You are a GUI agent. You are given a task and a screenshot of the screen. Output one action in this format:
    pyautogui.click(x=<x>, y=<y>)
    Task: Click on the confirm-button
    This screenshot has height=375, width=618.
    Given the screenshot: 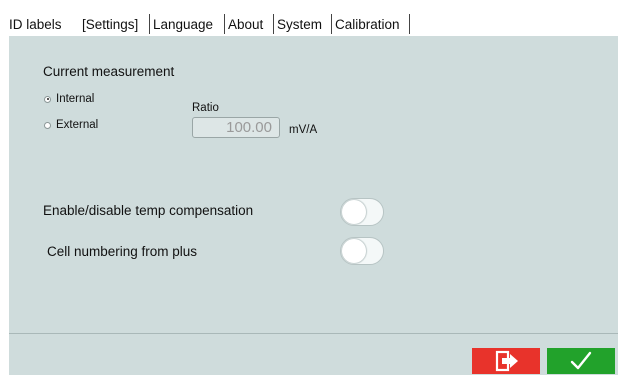 What is the action you would take?
    pyautogui.click(x=581, y=361)
    